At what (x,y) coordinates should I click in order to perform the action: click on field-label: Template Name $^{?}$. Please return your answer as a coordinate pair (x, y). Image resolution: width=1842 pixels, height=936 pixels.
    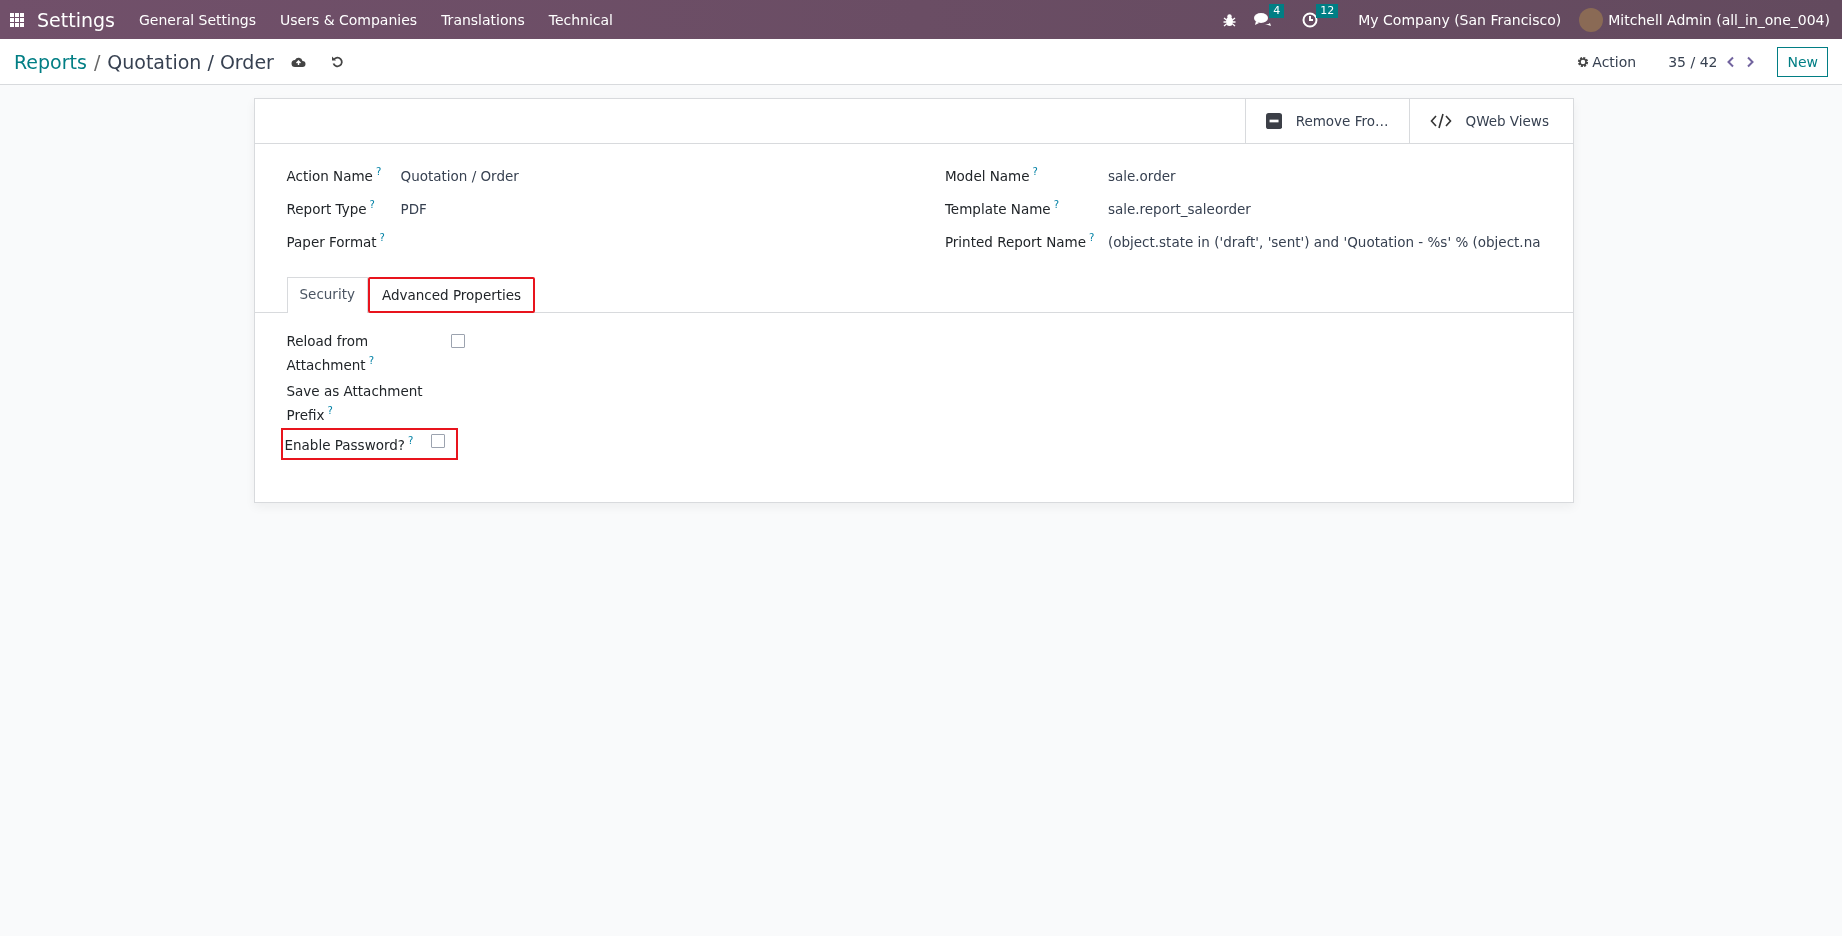
    Looking at the image, I should click on (1002, 208).